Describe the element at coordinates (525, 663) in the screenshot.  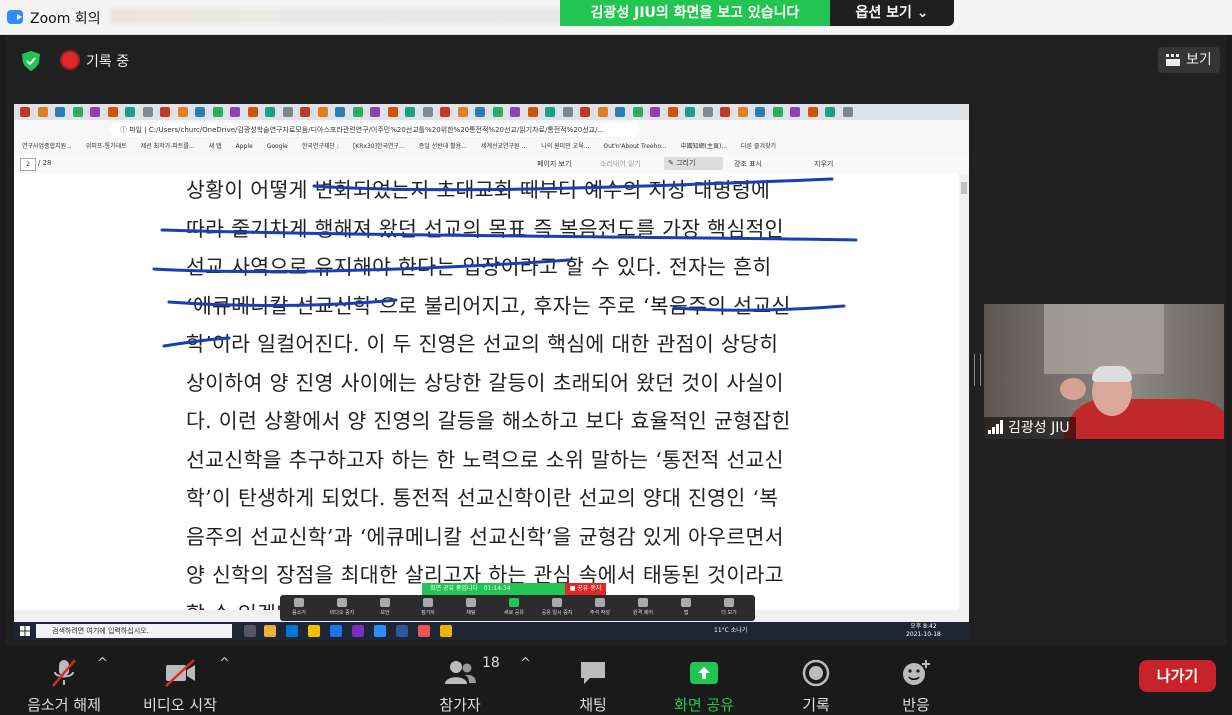
I see `participants-options-chevron-icon: ^` at that location.